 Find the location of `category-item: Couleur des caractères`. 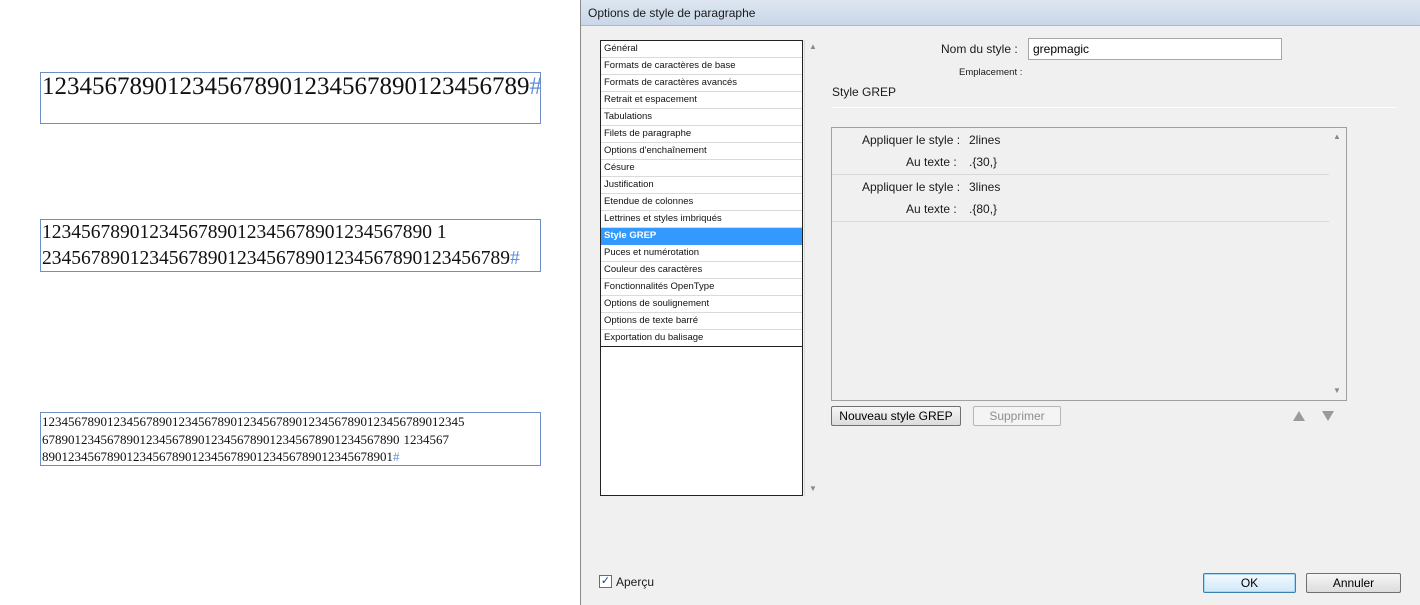

category-item: Couleur des caractères is located at coordinates (701, 270).